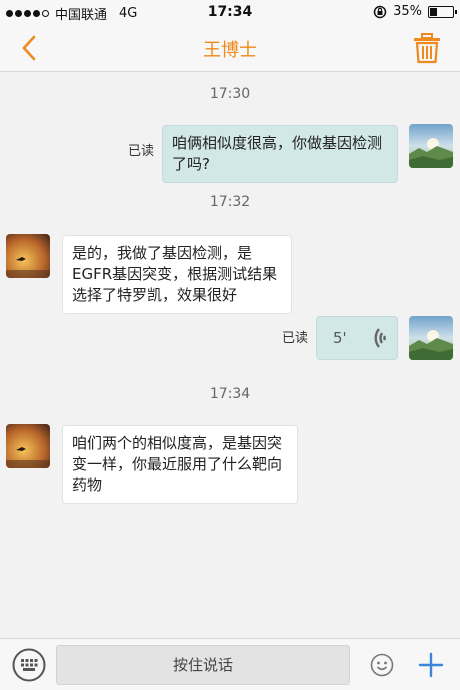  Describe the element at coordinates (177, 274) in the screenshot. I see `received-message-bubble: 是的，我做了基因检测，是EGFR基因突变，根据测试结果选择了特罗凯，效果很好` at that location.